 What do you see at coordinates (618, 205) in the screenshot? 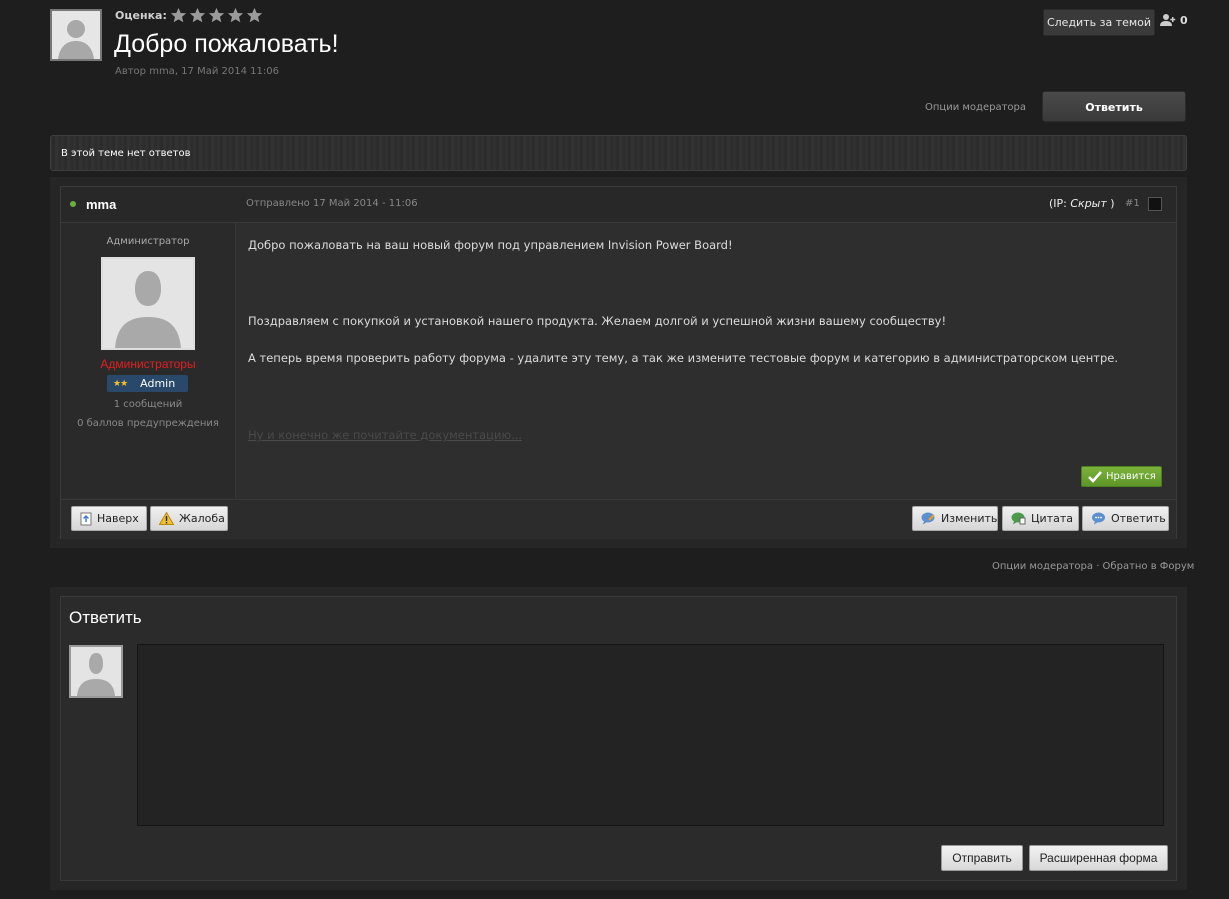
I see `post-header` at bounding box center [618, 205].